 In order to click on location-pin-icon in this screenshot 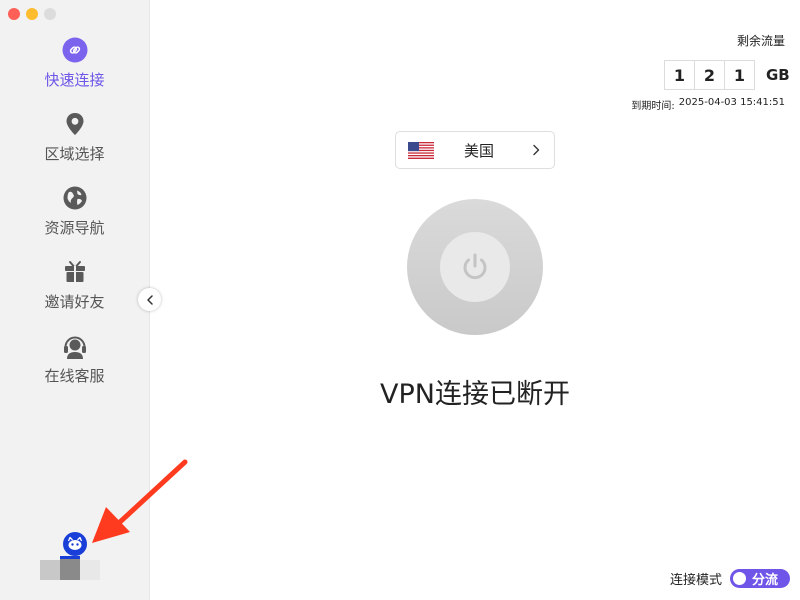, I will do `click(75, 124)`.